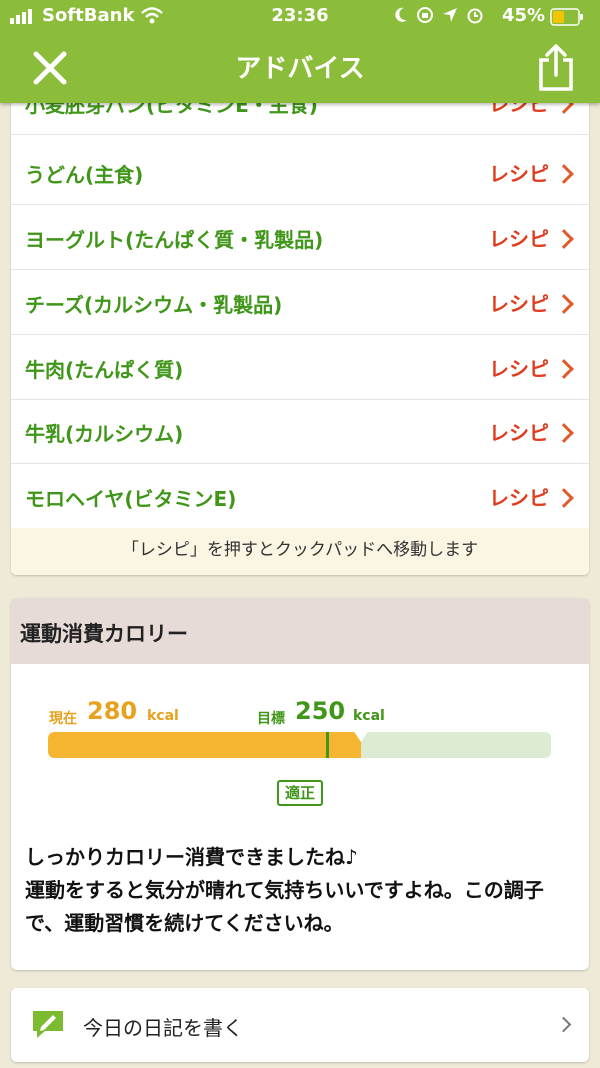 This screenshot has height=1068, width=600. I want to click on advice-line-1: しっかりカロリー消費できましたね♪, so click(191, 857).